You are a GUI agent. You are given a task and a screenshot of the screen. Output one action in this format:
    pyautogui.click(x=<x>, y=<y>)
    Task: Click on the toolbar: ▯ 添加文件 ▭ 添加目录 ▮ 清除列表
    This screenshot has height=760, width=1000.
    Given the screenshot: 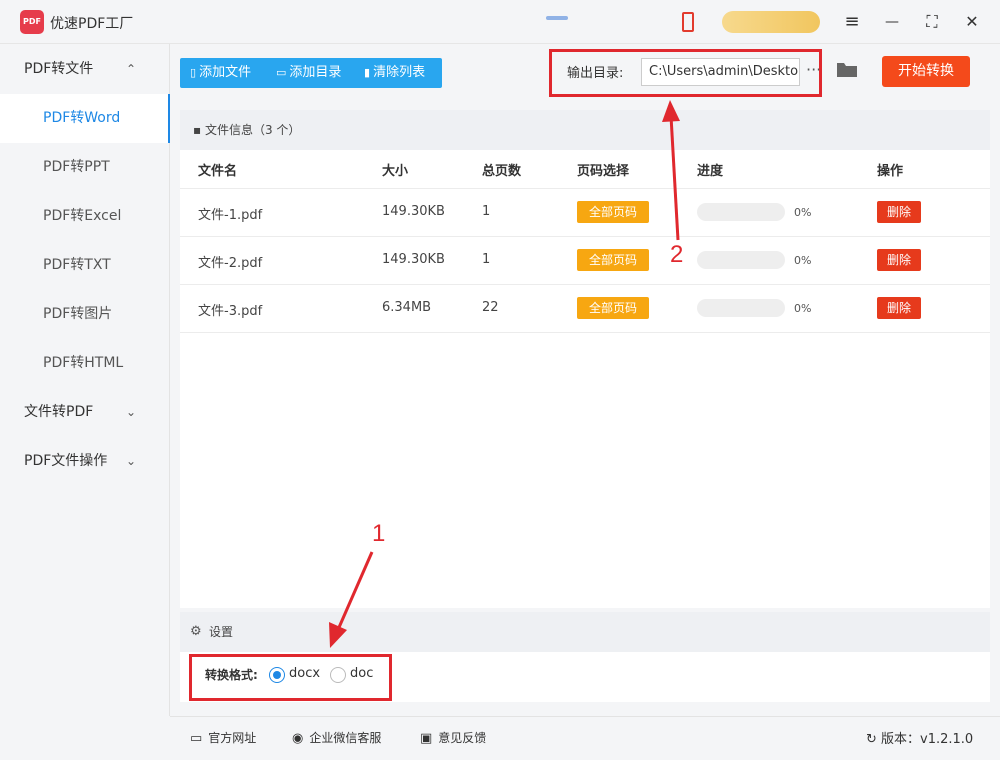 What is the action you would take?
    pyautogui.click(x=311, y=73)
    